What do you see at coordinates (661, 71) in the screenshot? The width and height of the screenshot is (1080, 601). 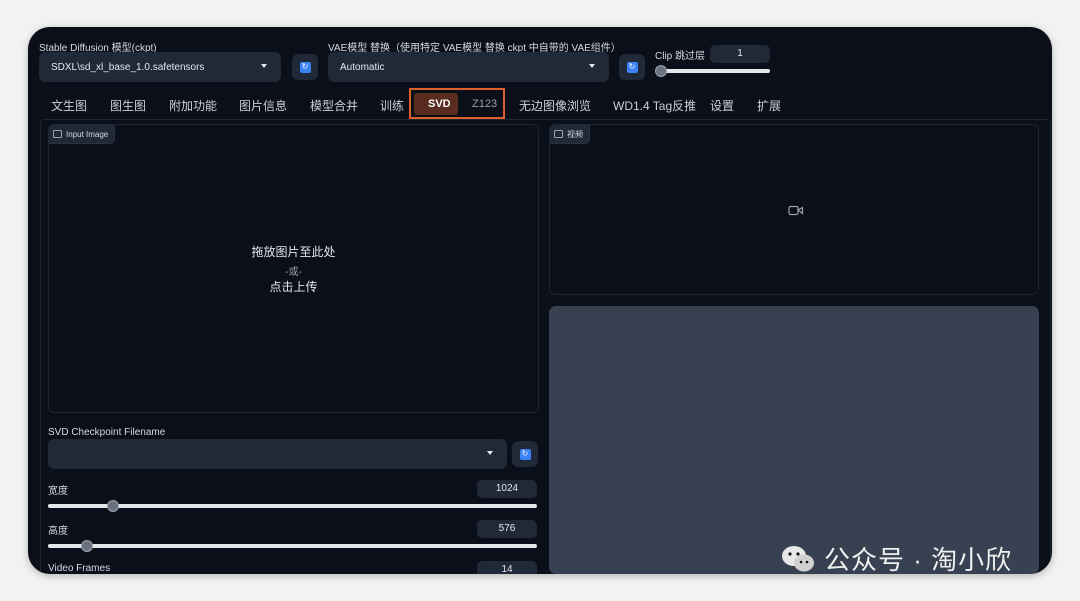 I see `clip-slider-thumb` at bounding box center [661, 71].